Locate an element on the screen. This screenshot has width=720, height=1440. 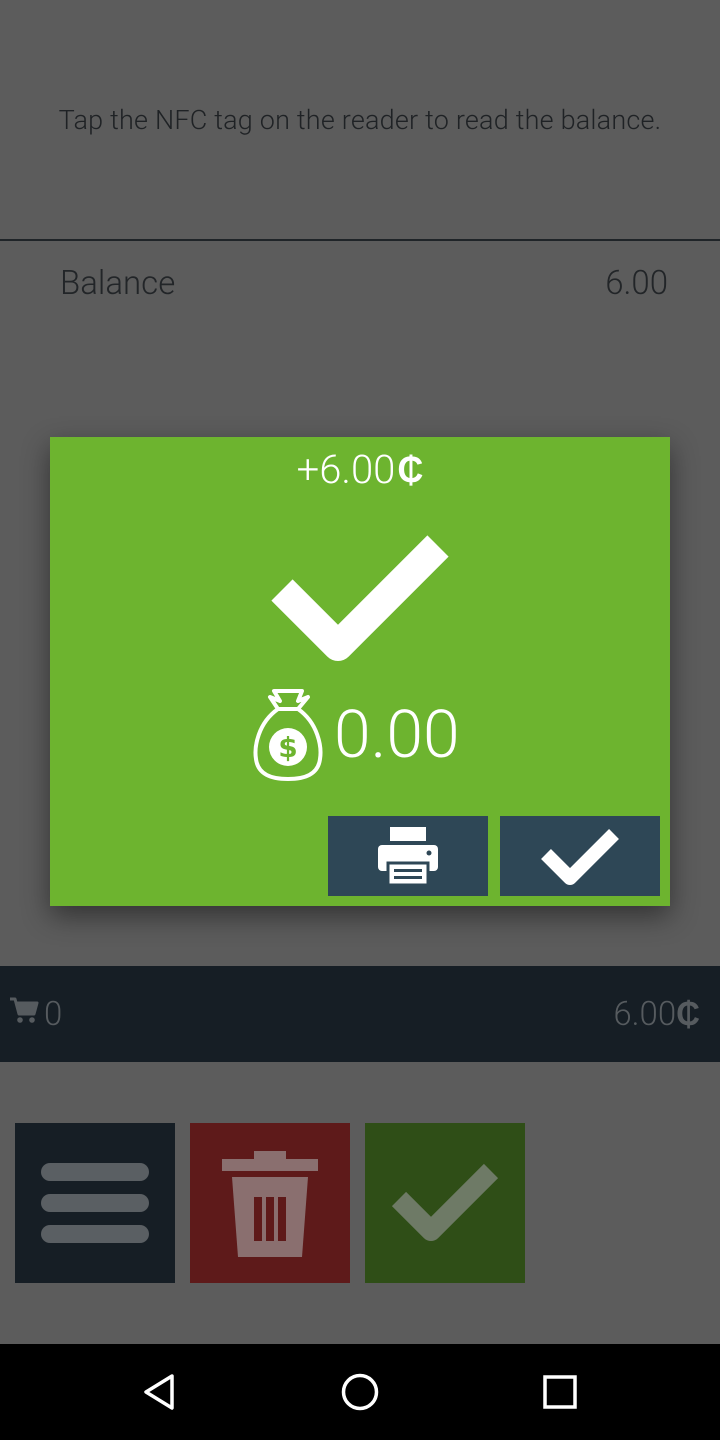
divider is located at coordinates (360, 240).